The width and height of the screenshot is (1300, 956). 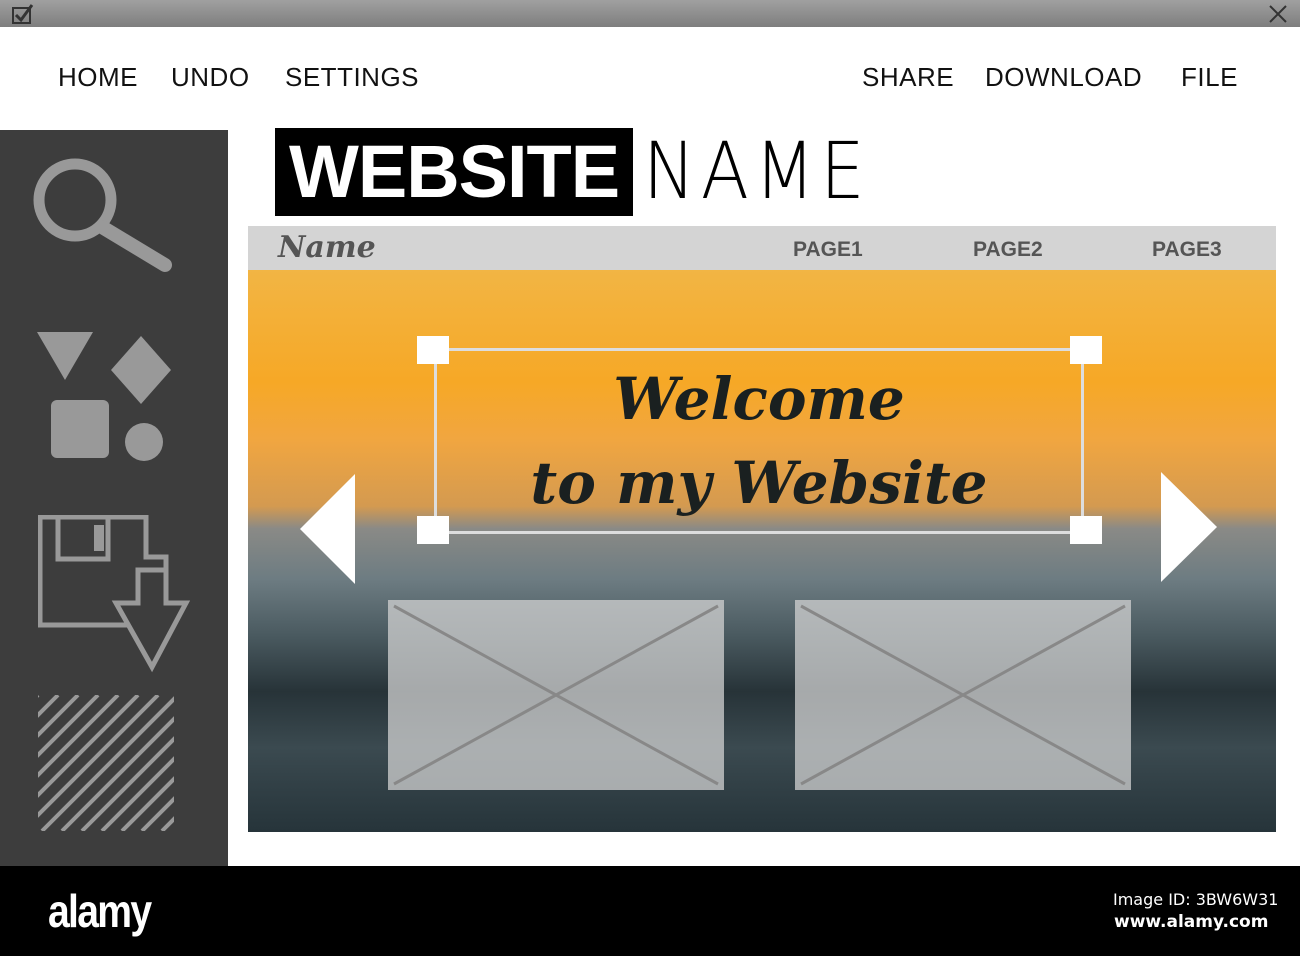 I want to click on checkbox-icon, so click(x=25, y=14).